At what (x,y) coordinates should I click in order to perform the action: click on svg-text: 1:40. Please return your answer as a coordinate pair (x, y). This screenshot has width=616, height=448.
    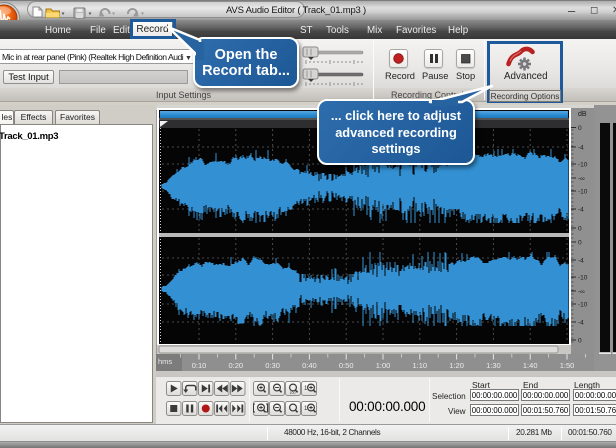
    Looking at the image, I should click on (530, 365).